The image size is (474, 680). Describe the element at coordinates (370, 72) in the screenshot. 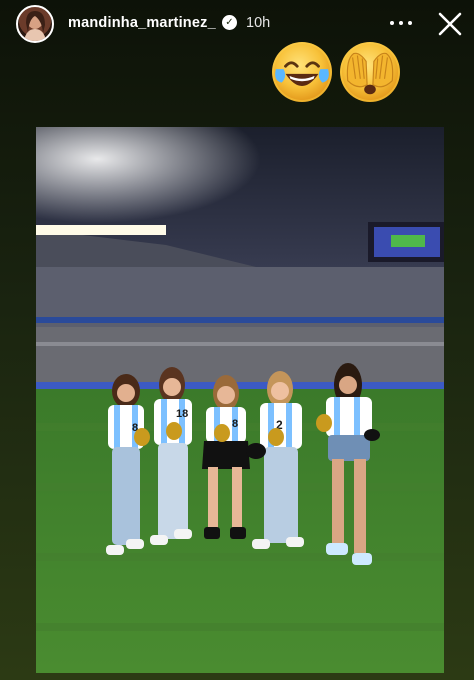

I see `face-with-hands-over-eyes-emoji` at that location.